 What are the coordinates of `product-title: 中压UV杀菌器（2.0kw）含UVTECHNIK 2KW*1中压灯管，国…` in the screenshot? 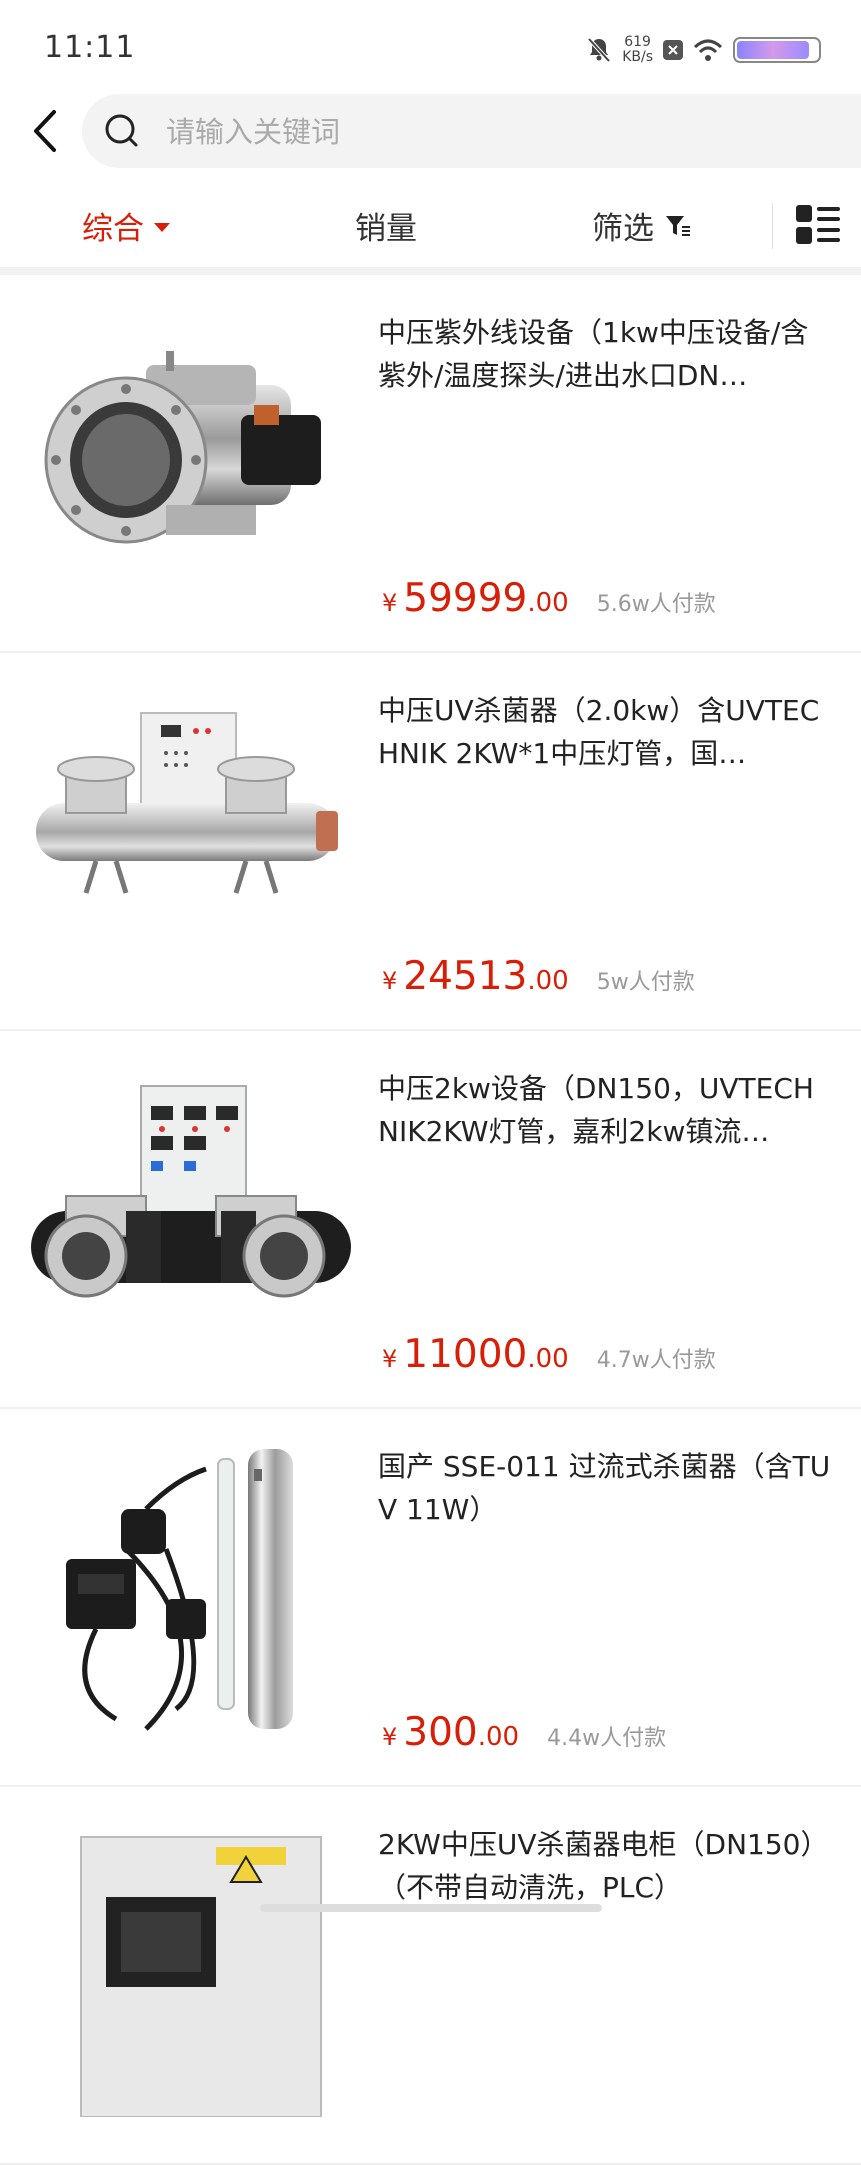 It's located at (605, 732).